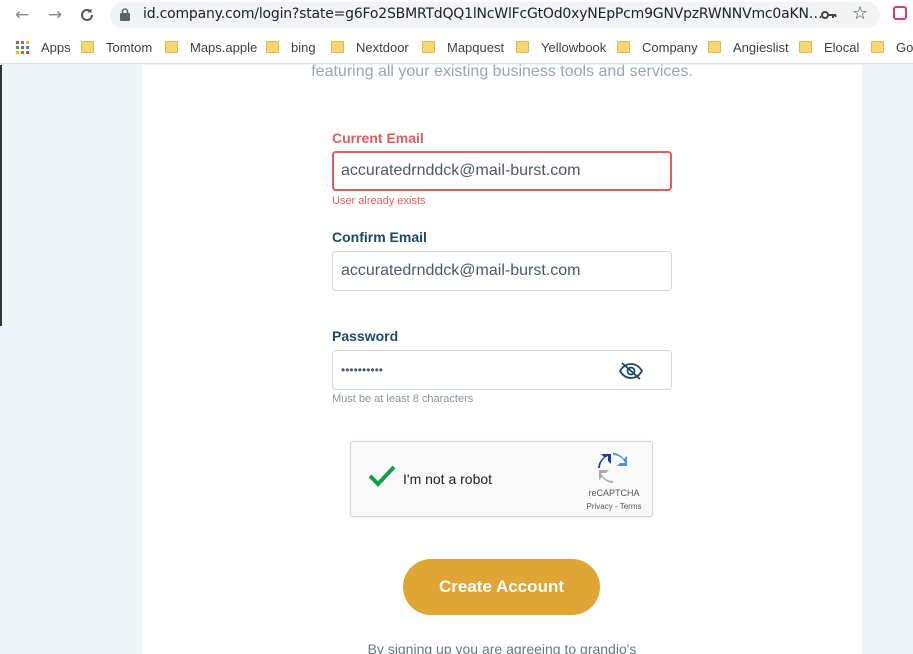  Describe the element at coordinates (829, 15) in the screenshot. I see `key-icon` at that location.